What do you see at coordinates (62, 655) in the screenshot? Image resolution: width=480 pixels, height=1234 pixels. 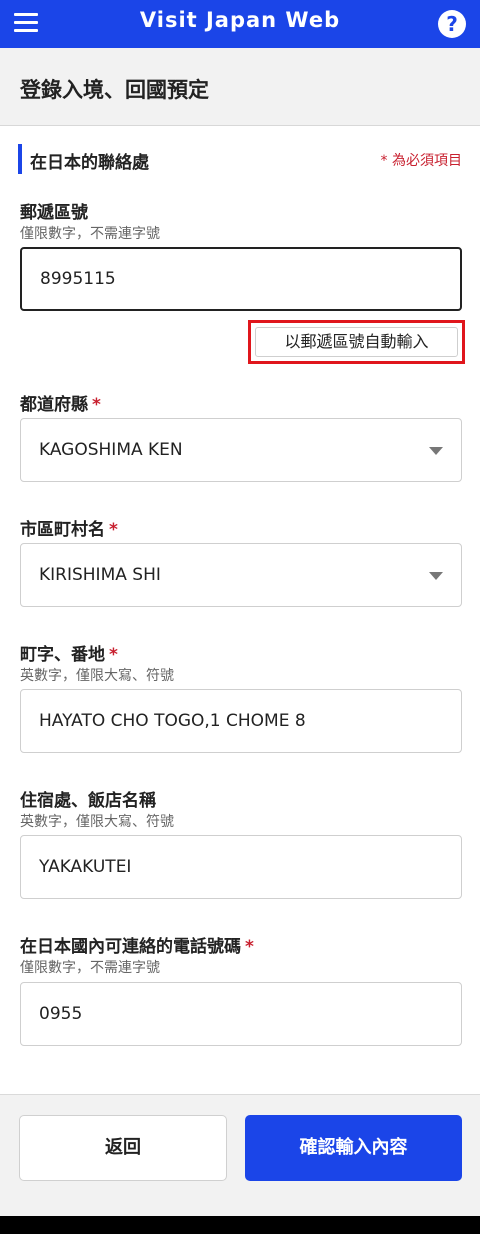 I see `address-label-text: 町字、番地` at bounding box center [62, 655].